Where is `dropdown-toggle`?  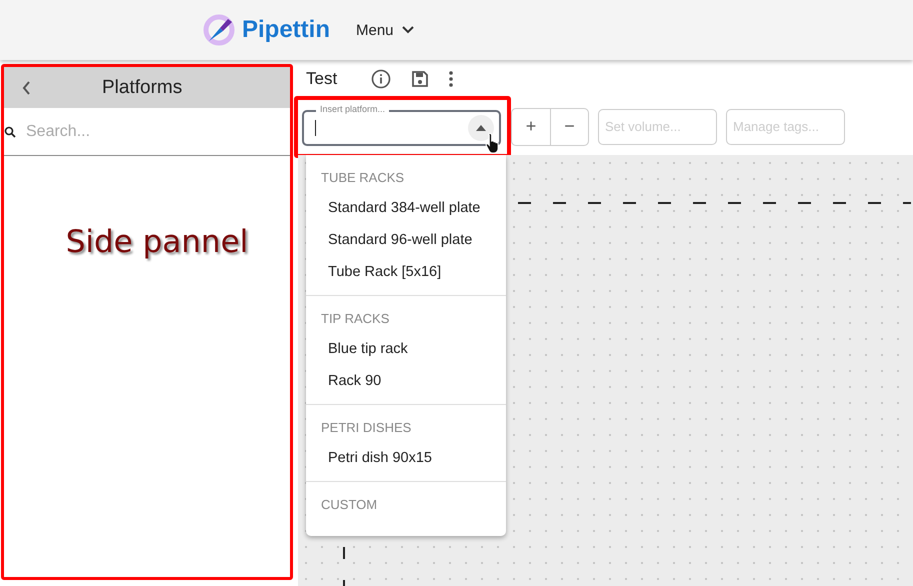 dropdown-toggle is located at coordinates (481, 127).